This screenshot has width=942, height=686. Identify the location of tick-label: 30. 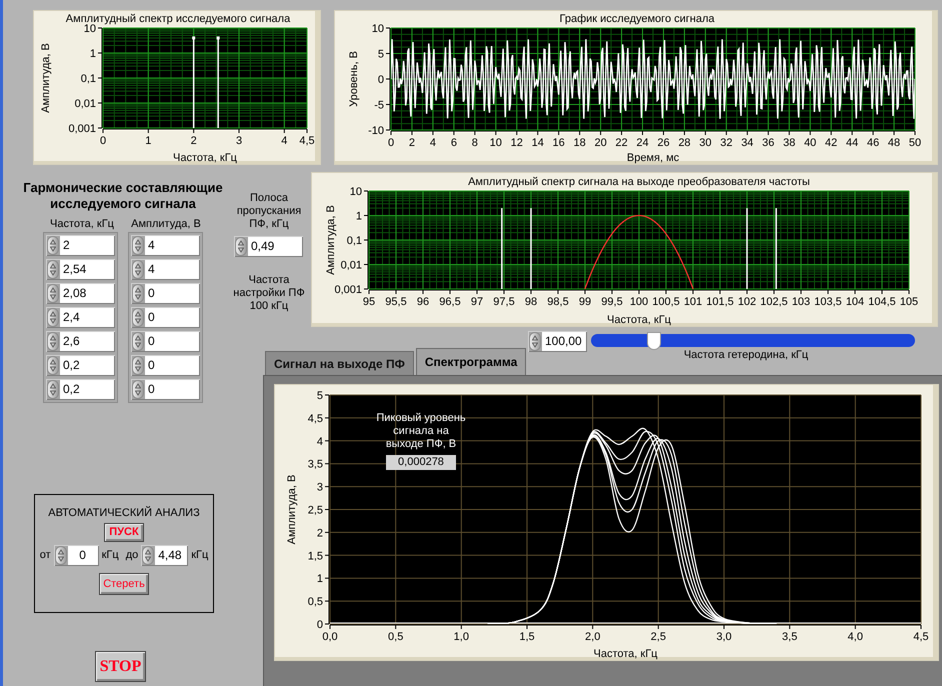
(705, 143).